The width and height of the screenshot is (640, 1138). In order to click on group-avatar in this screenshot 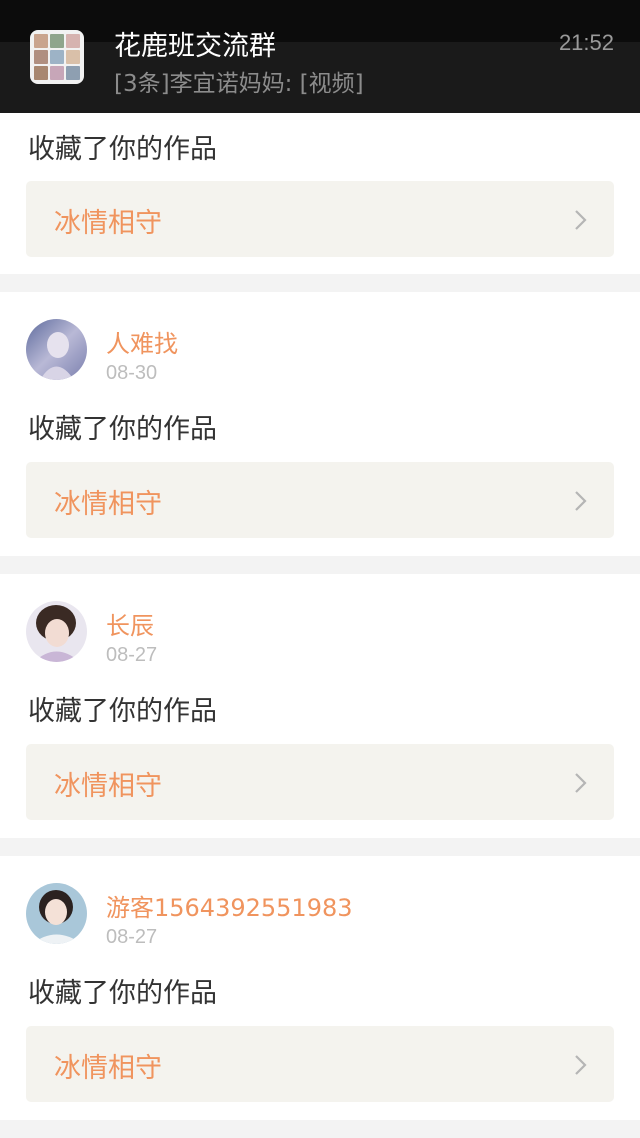, I will do `click(57, 57)`.